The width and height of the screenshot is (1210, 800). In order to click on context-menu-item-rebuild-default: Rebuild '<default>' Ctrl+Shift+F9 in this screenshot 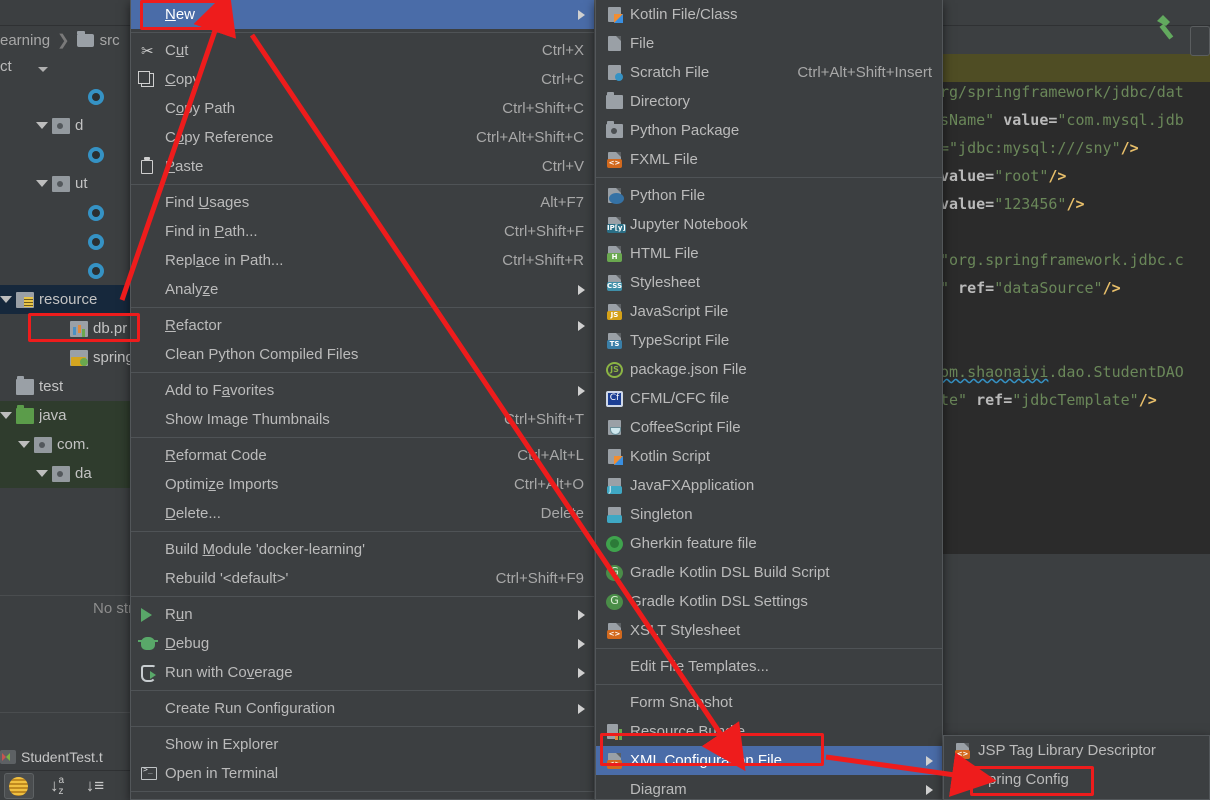, I will do `click(362, 578)`.